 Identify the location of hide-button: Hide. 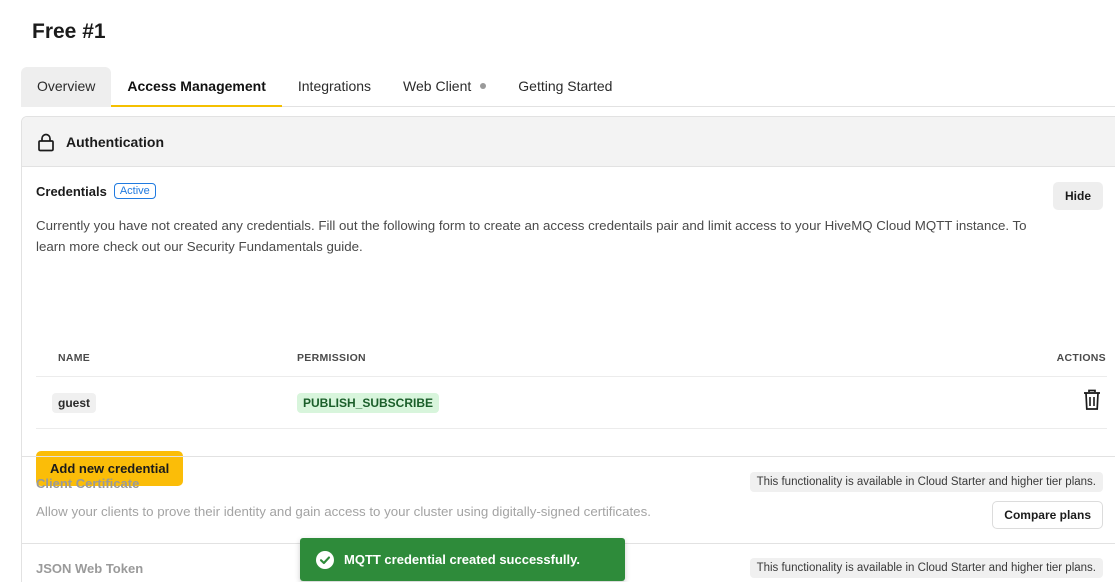
(1077, 196).